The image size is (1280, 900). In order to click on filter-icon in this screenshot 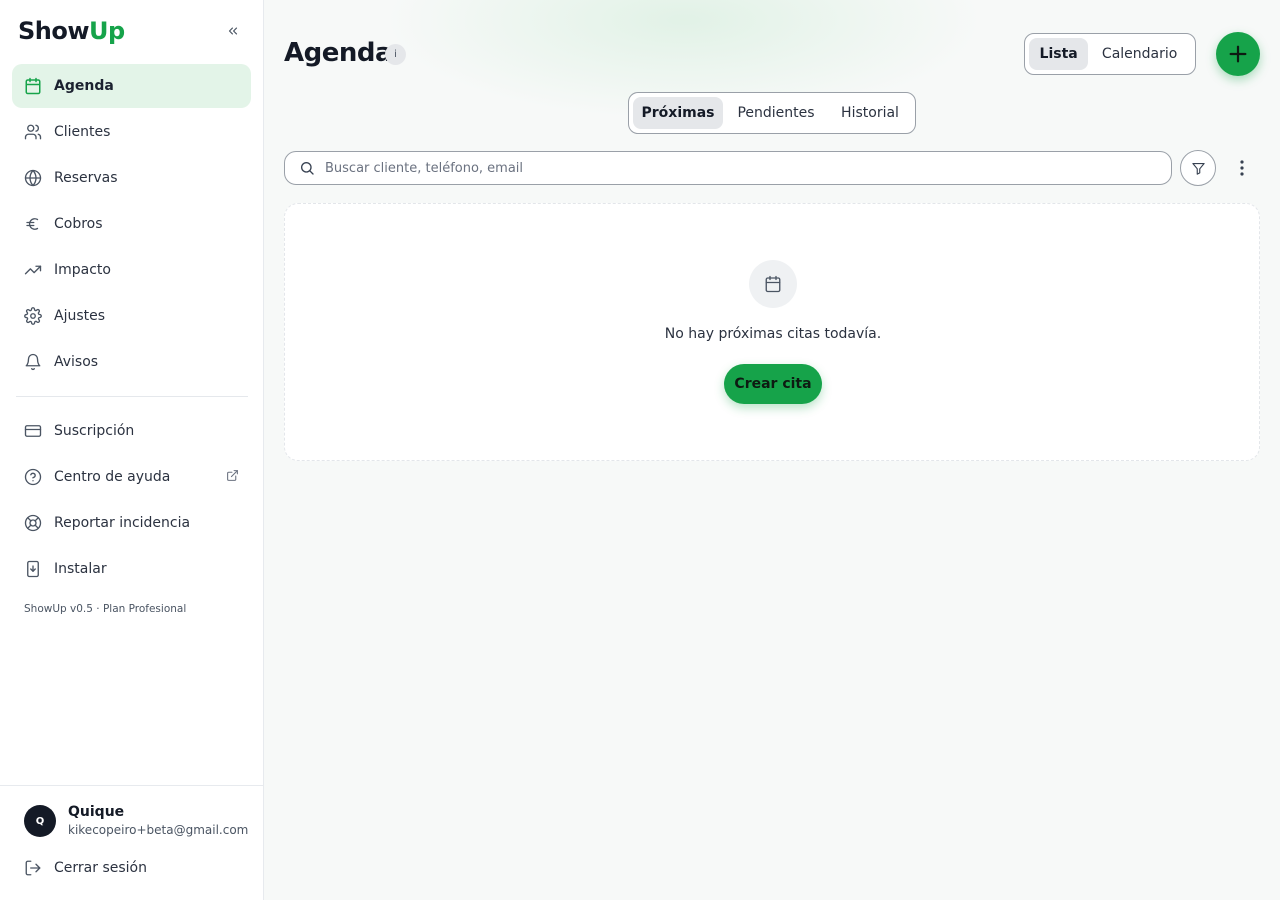, I will do `click(1198, 168)`.